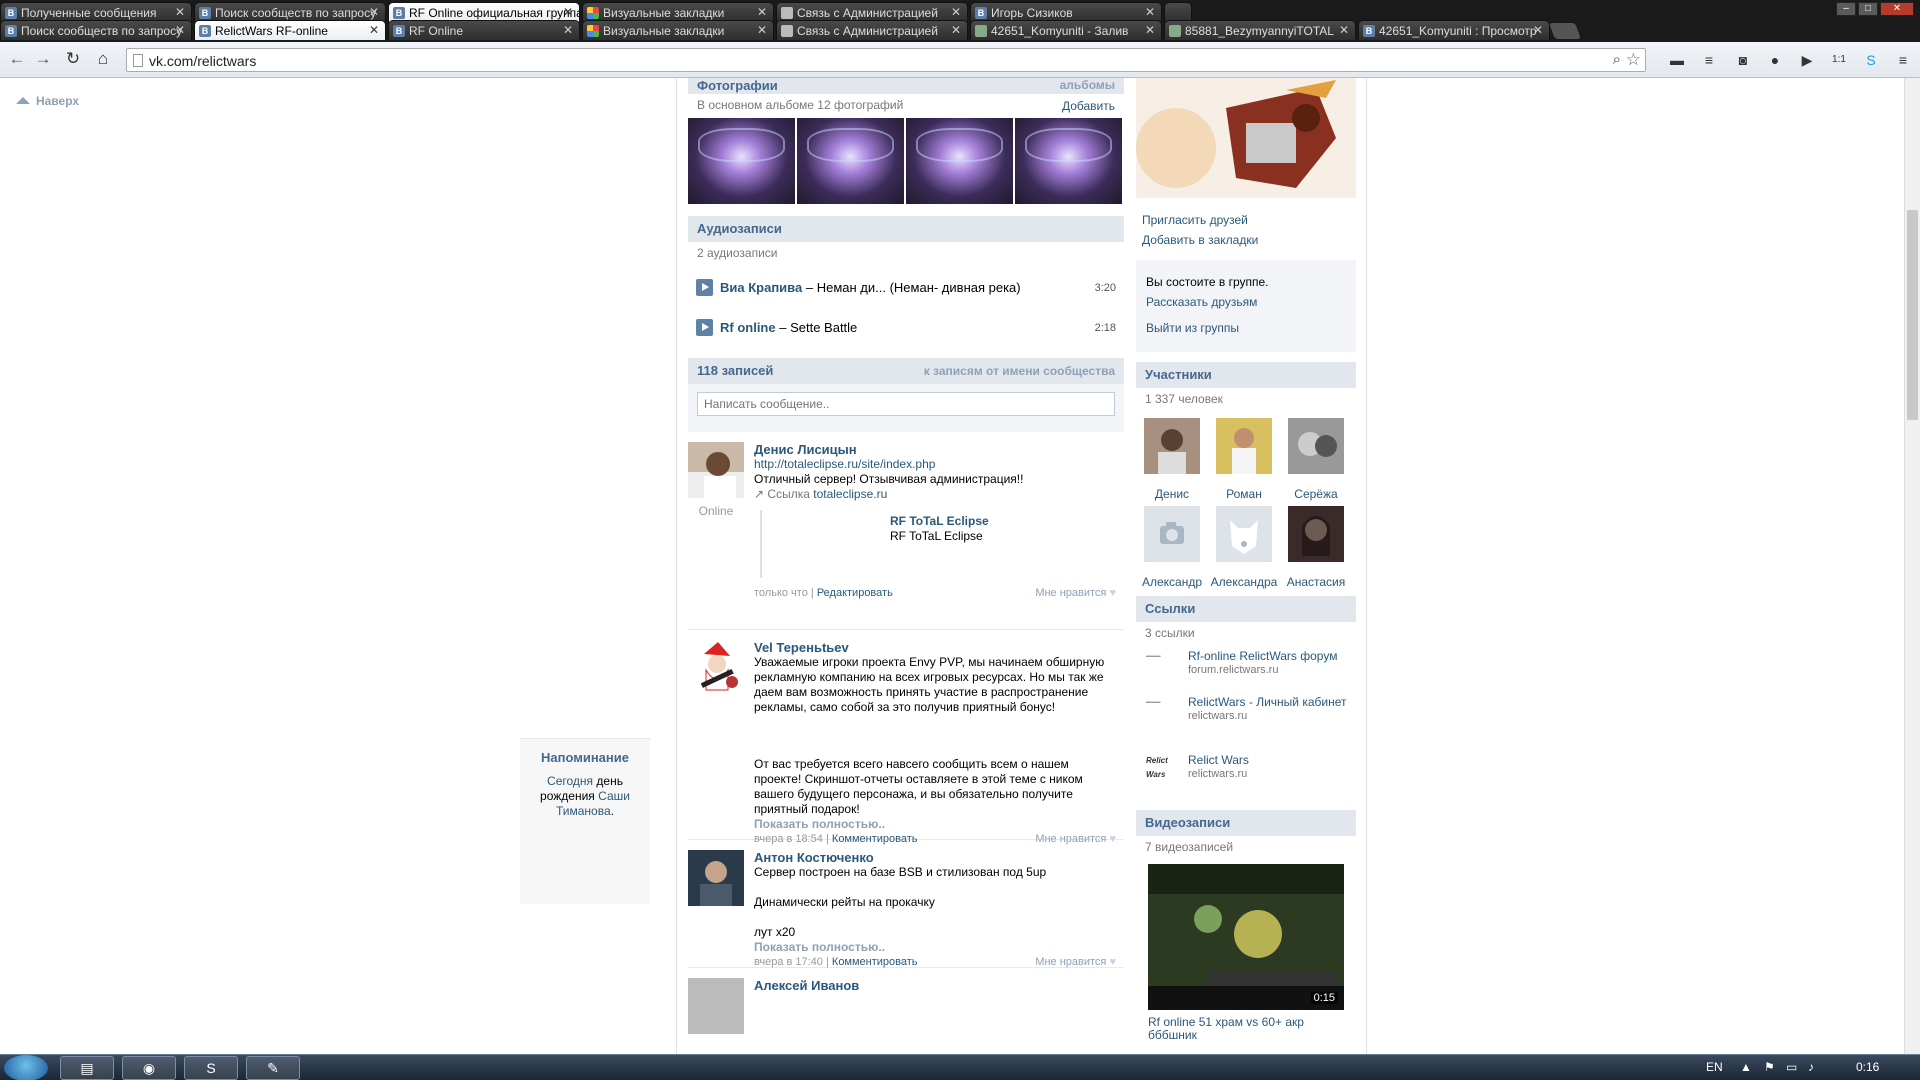 The image size is (1920, 1080). What do you see at coordinates (570, 781) in the screenshot?
I see `reminder-today-link: Сегодня` at bounding box center [570, 781].